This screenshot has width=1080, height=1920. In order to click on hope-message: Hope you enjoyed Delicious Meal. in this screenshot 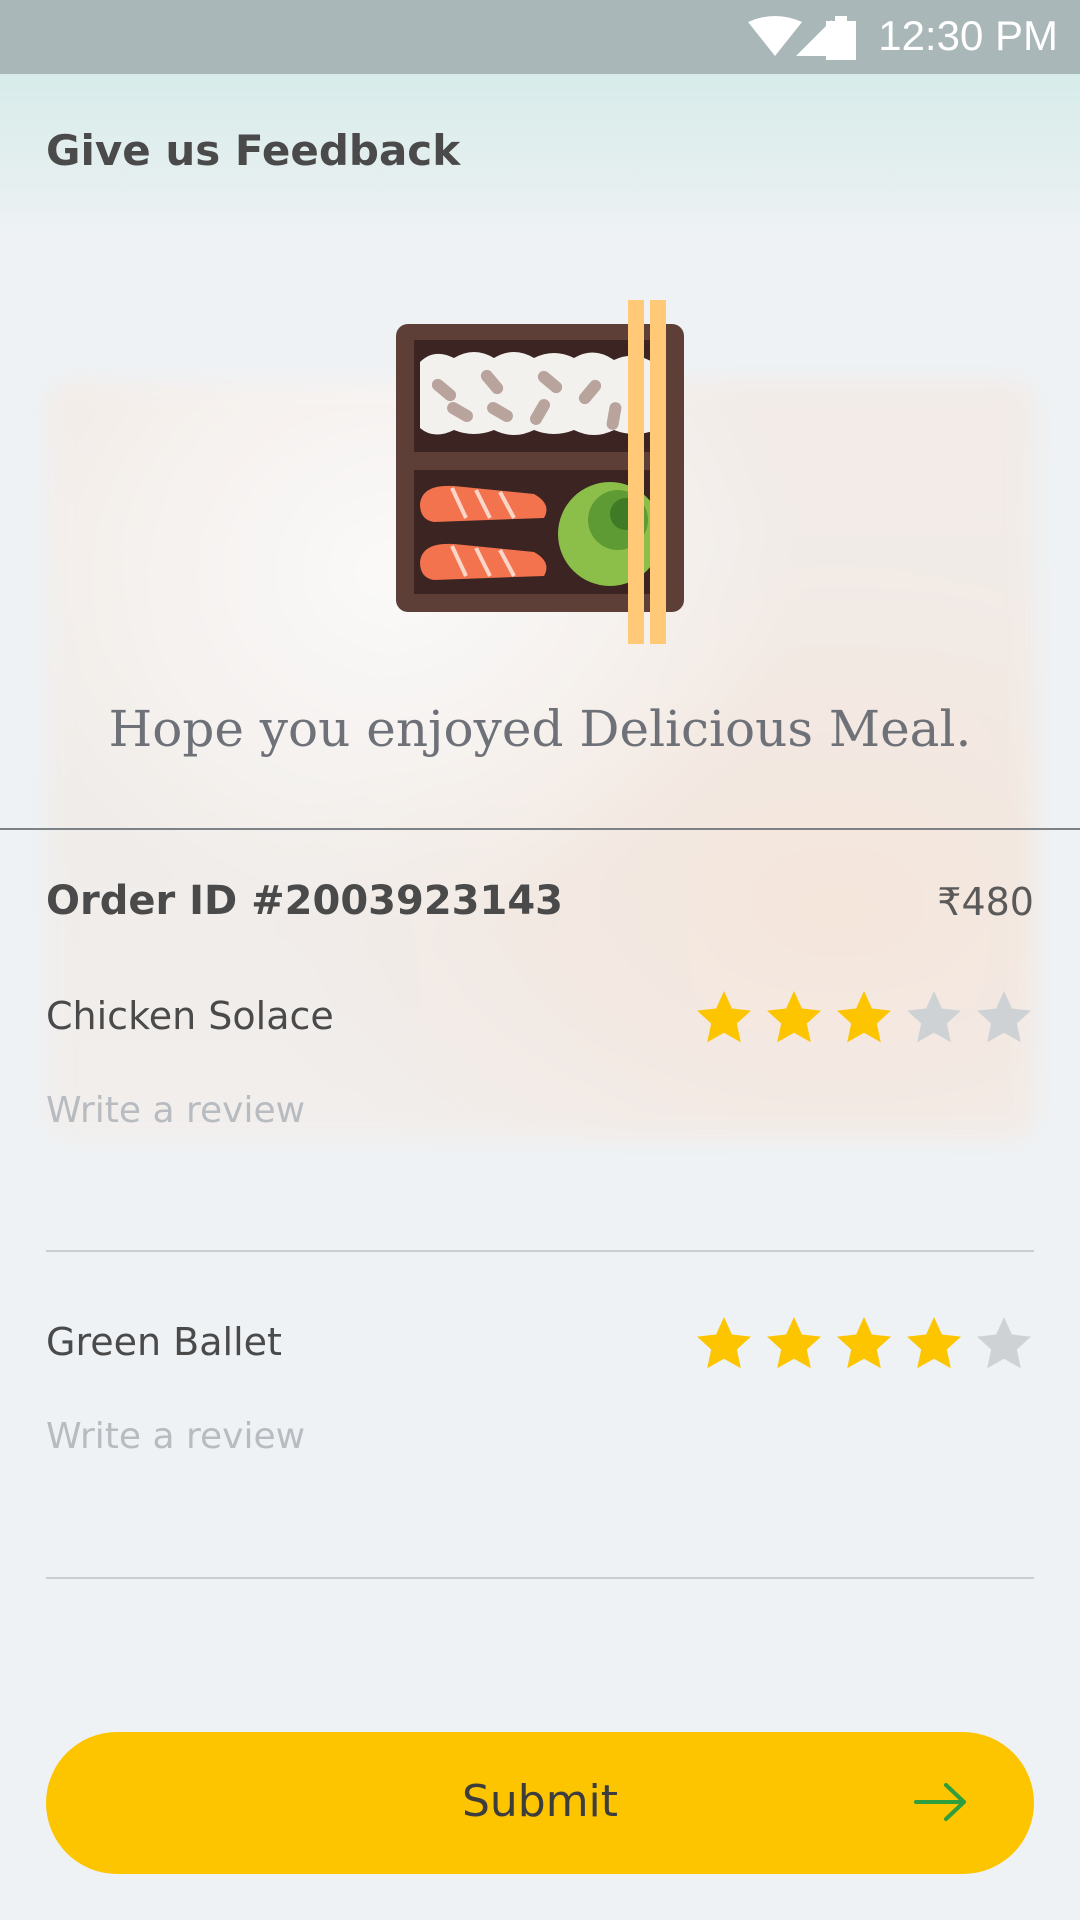, I will do `click(540, 729)`.